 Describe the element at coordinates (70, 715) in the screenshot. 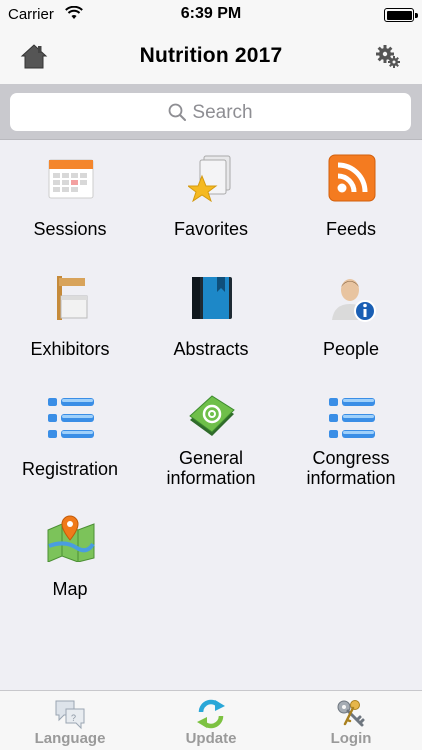

I see `language-icon: ?` at that location.